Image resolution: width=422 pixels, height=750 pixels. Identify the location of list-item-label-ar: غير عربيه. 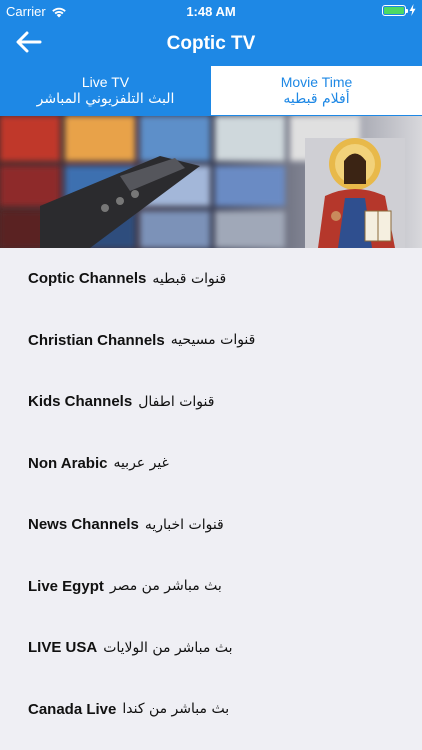
(141, 463).